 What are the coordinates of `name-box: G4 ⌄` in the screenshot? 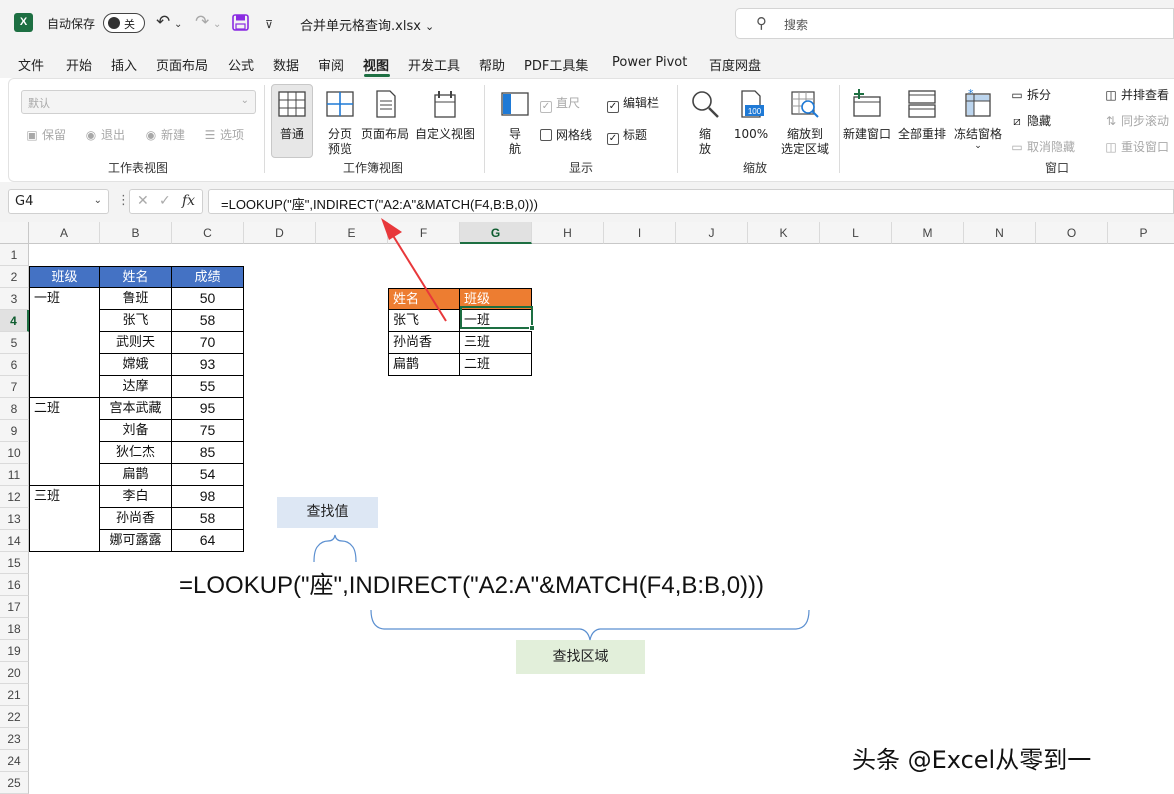 It's located at (58, 201).